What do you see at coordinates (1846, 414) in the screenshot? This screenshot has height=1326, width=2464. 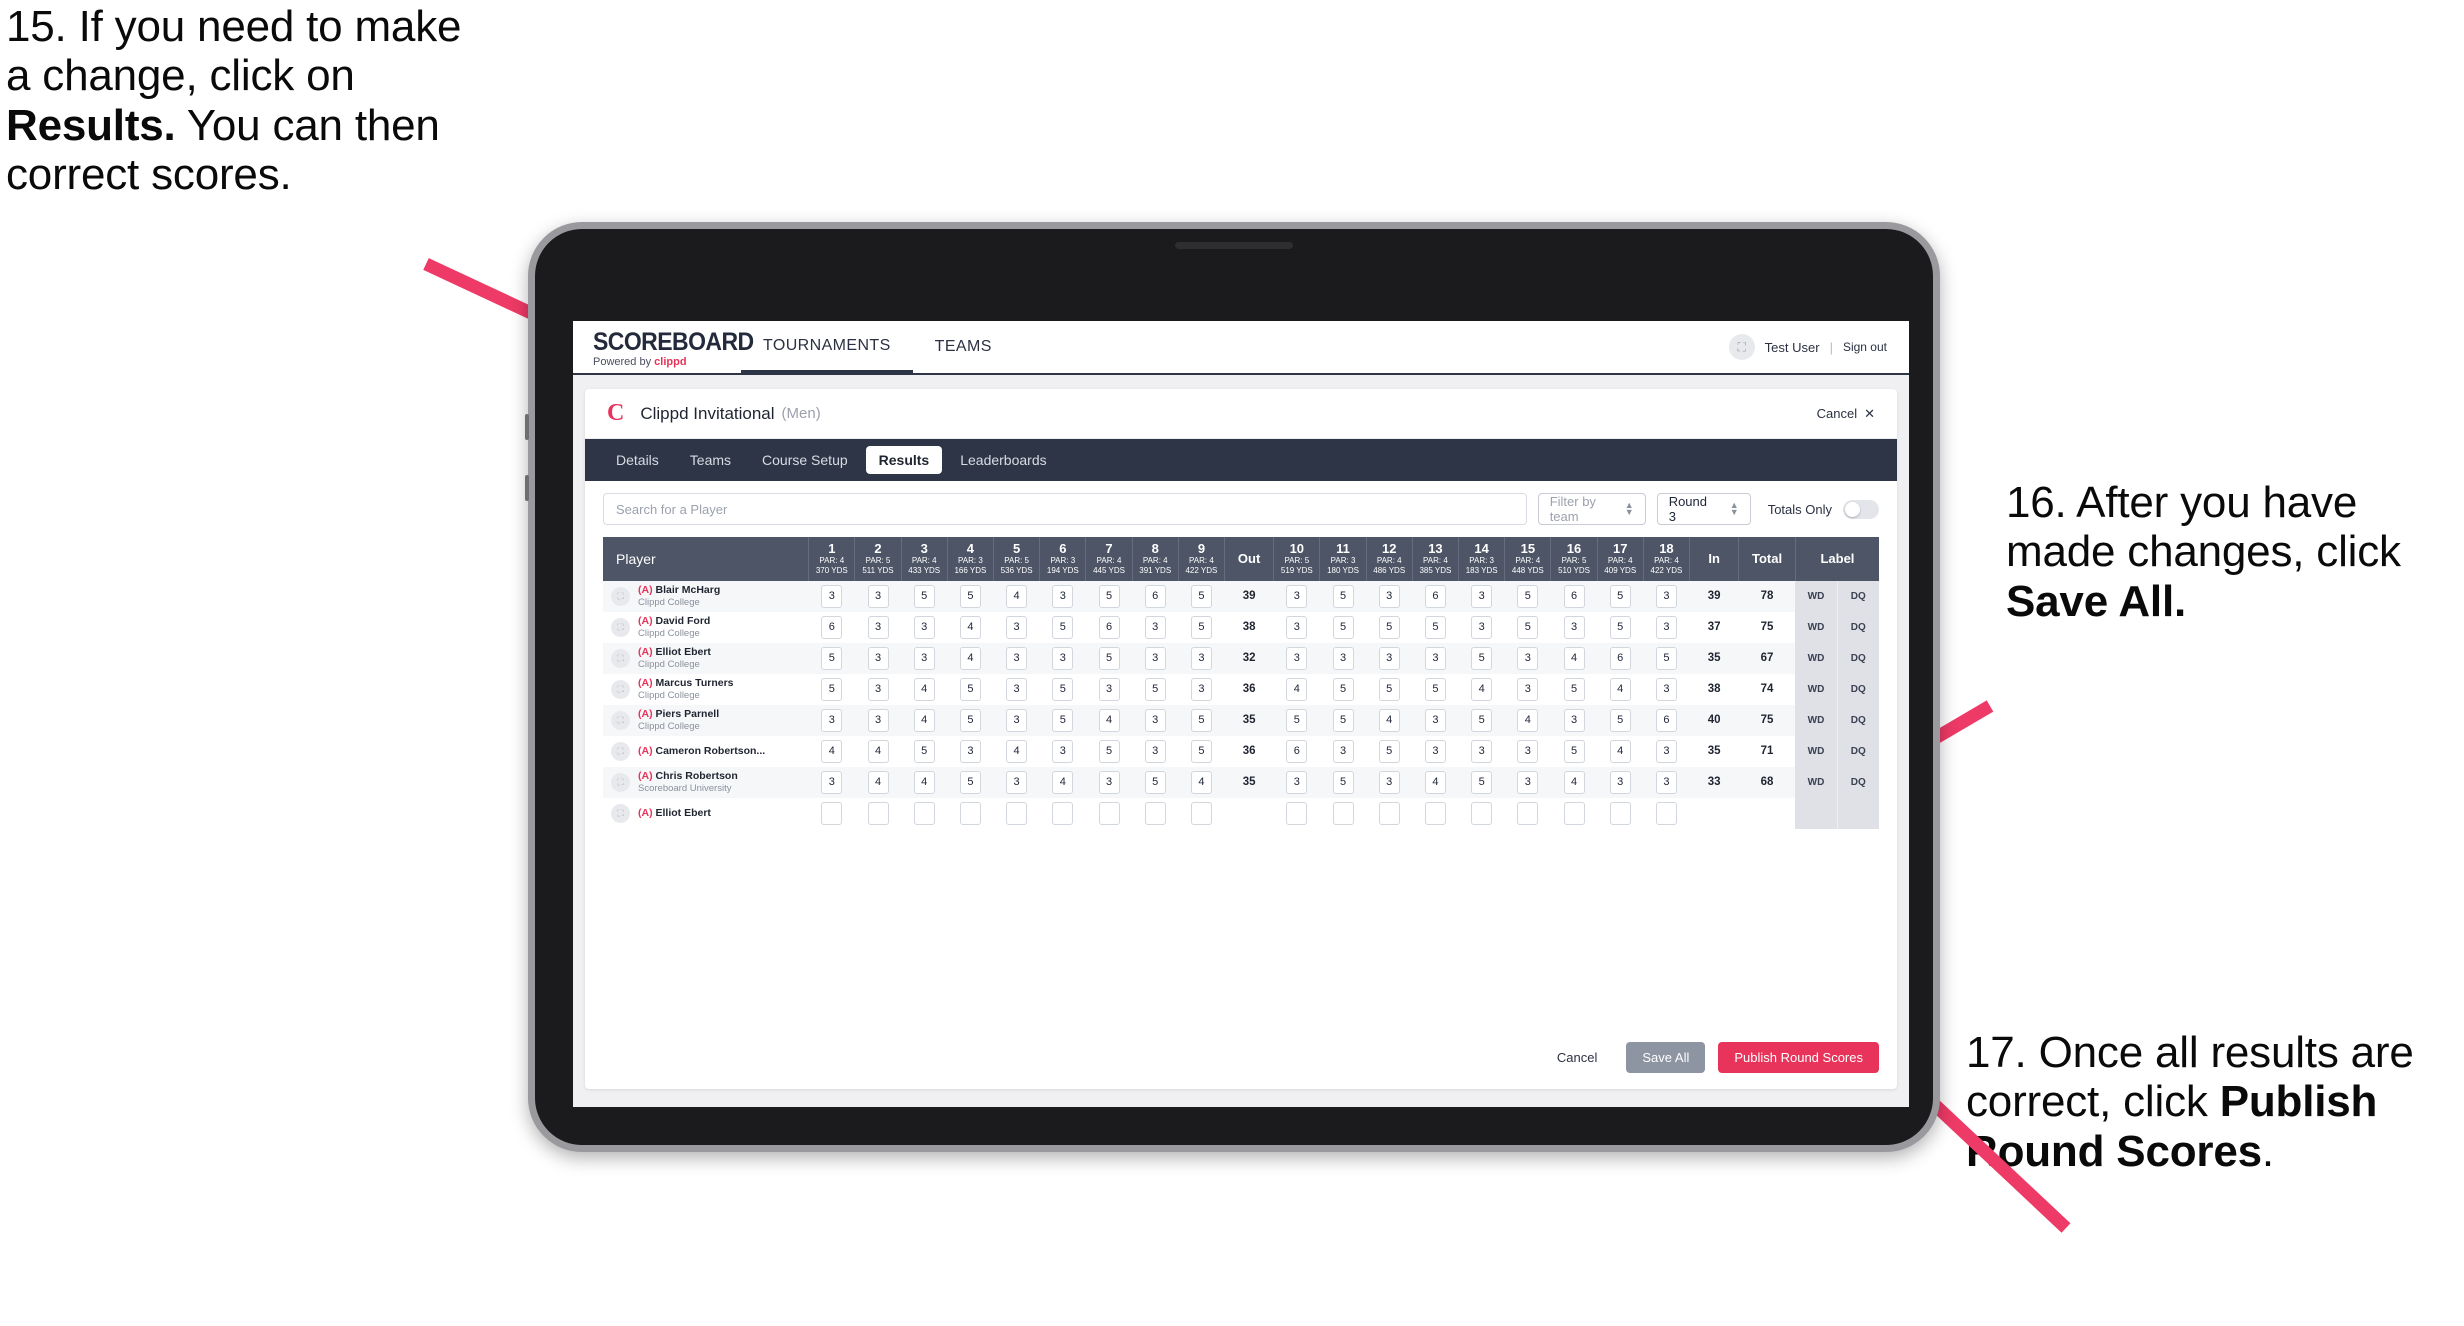 I see `cancel-tournament-button: Cancel ✕` at bounding box center [1846, 414].